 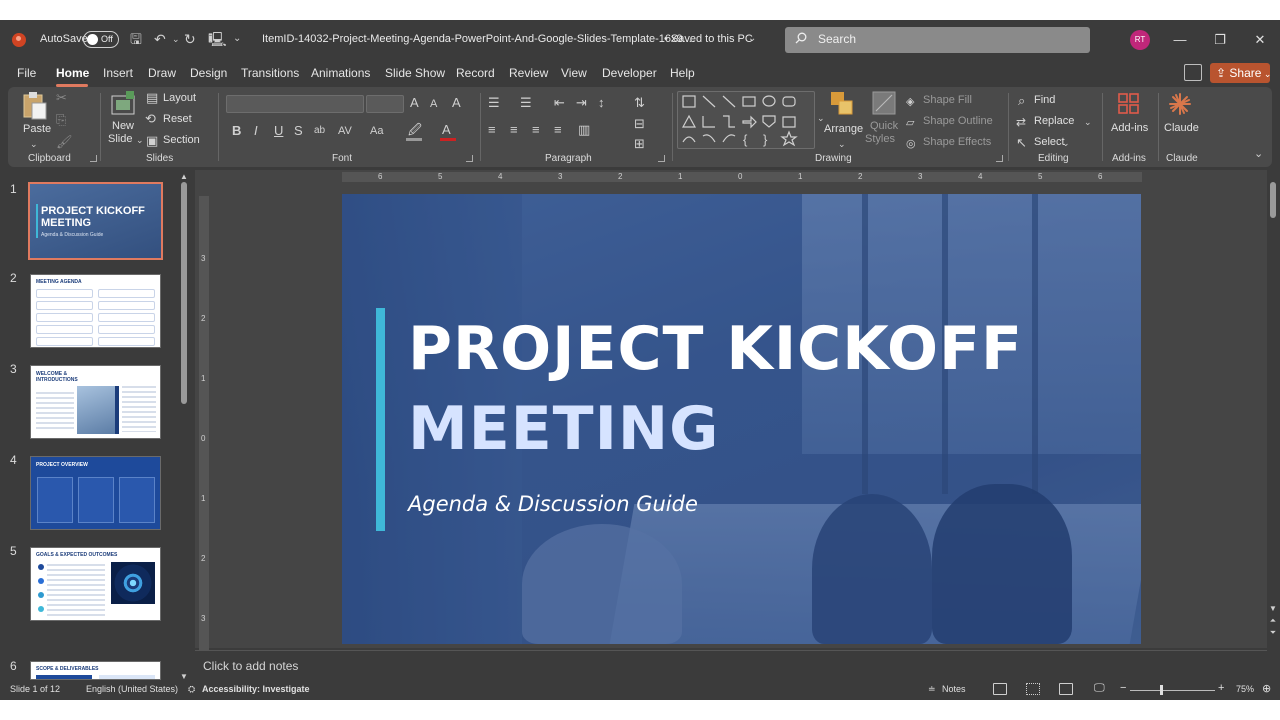 I want to click on tab-transitions: Transitions, so click(x=270, y=73).